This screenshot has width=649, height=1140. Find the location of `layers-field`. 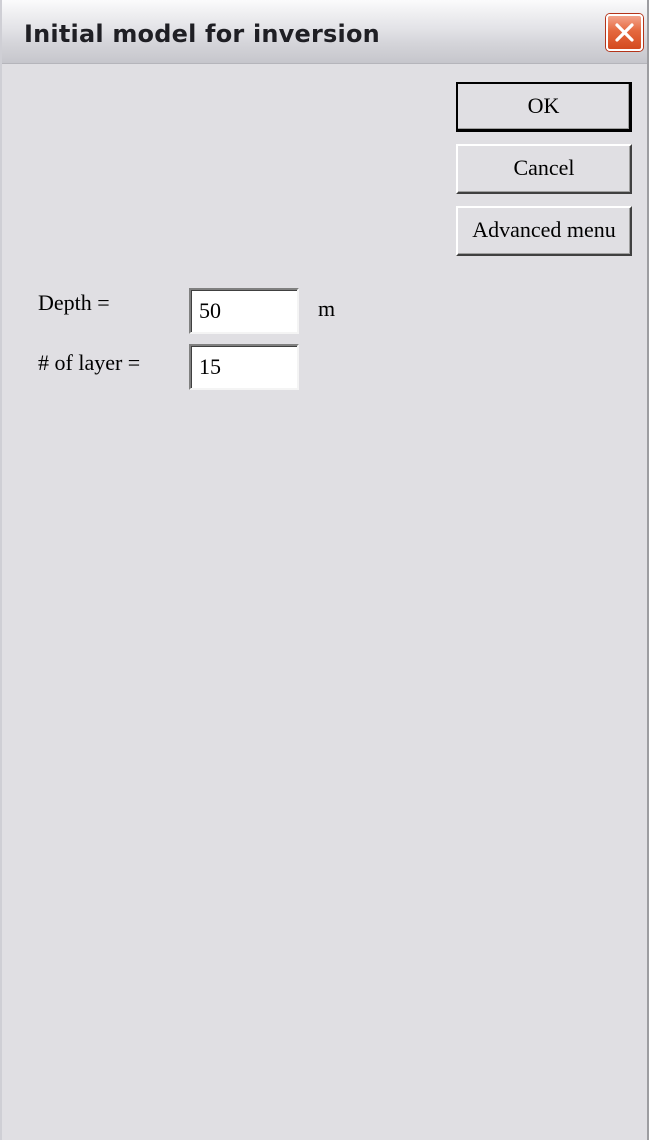

layers-field is located at coordinates (244, 367).